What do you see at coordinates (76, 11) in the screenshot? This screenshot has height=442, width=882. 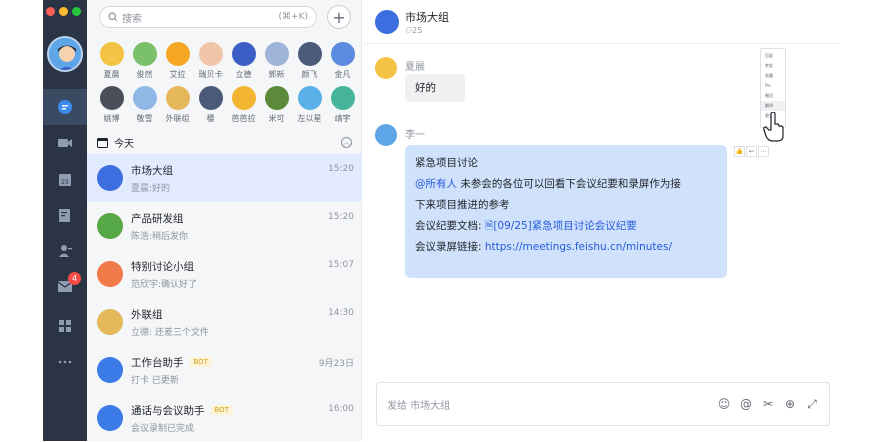 I see `maximize-window-button` at bounding box center [76, 11].